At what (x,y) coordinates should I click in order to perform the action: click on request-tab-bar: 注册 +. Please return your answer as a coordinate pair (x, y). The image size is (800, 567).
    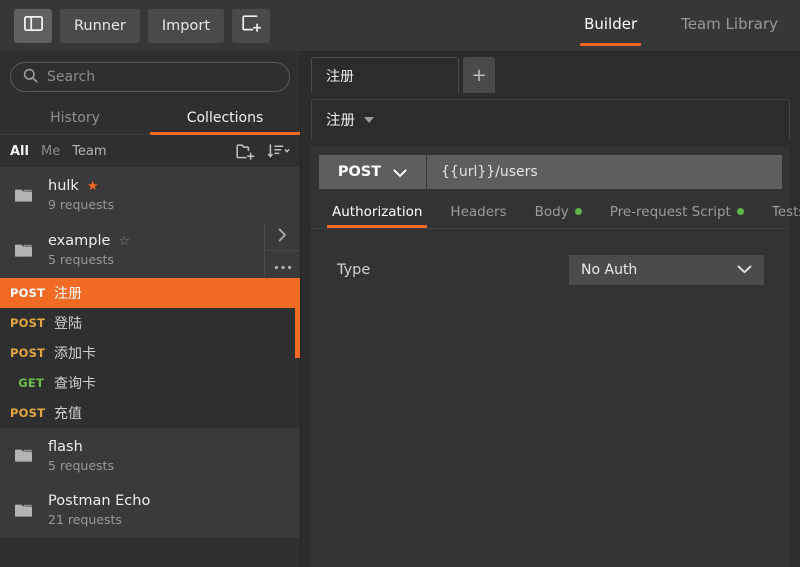
    Looking at the image, I should click on (550, 72).